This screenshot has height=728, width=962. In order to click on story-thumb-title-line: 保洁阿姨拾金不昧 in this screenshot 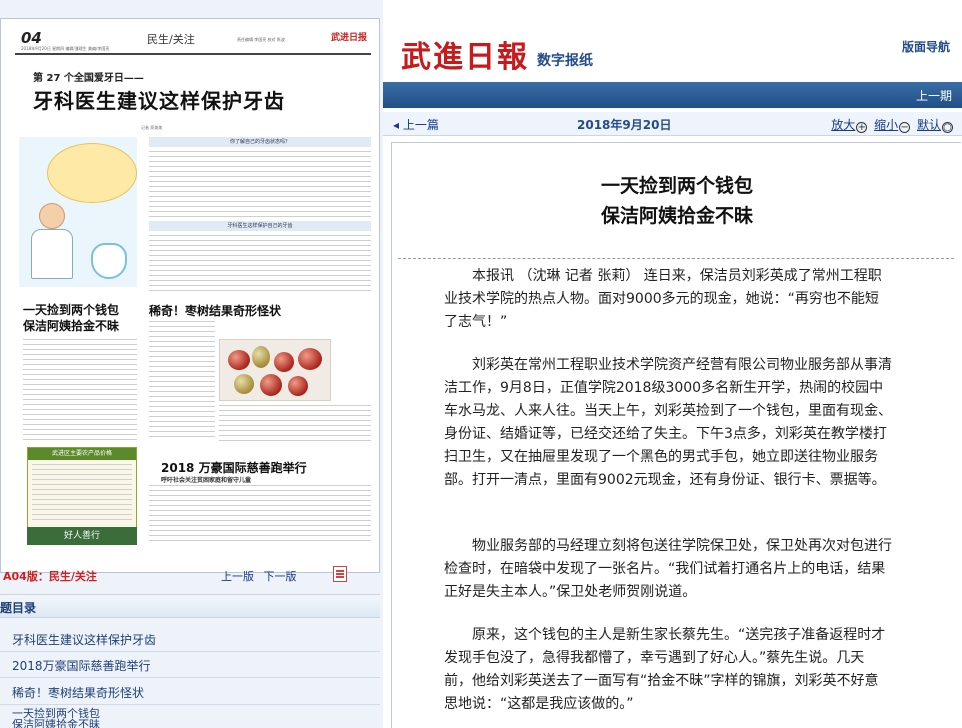, I will do `click(71, 326)`.